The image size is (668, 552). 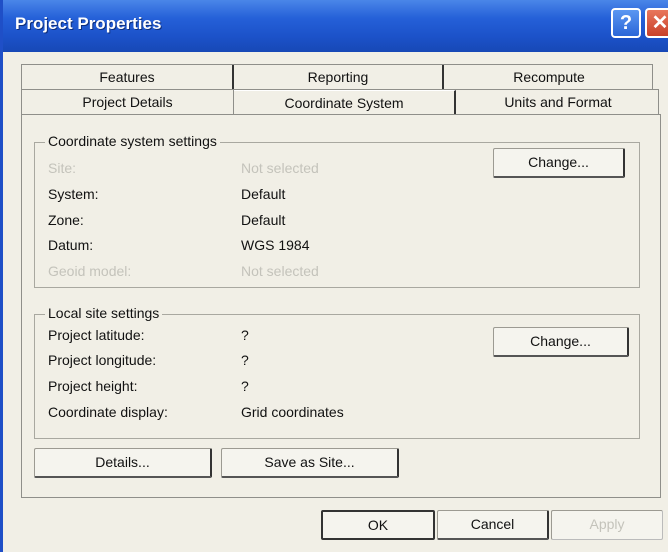 What do you see at coordinates (558, 102) in the screenshot?
I see `tab-units-and-format: Units and Format` at bounding box center [558, 102].